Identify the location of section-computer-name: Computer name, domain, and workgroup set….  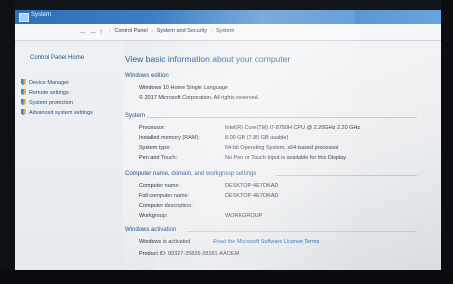
(191, 174).